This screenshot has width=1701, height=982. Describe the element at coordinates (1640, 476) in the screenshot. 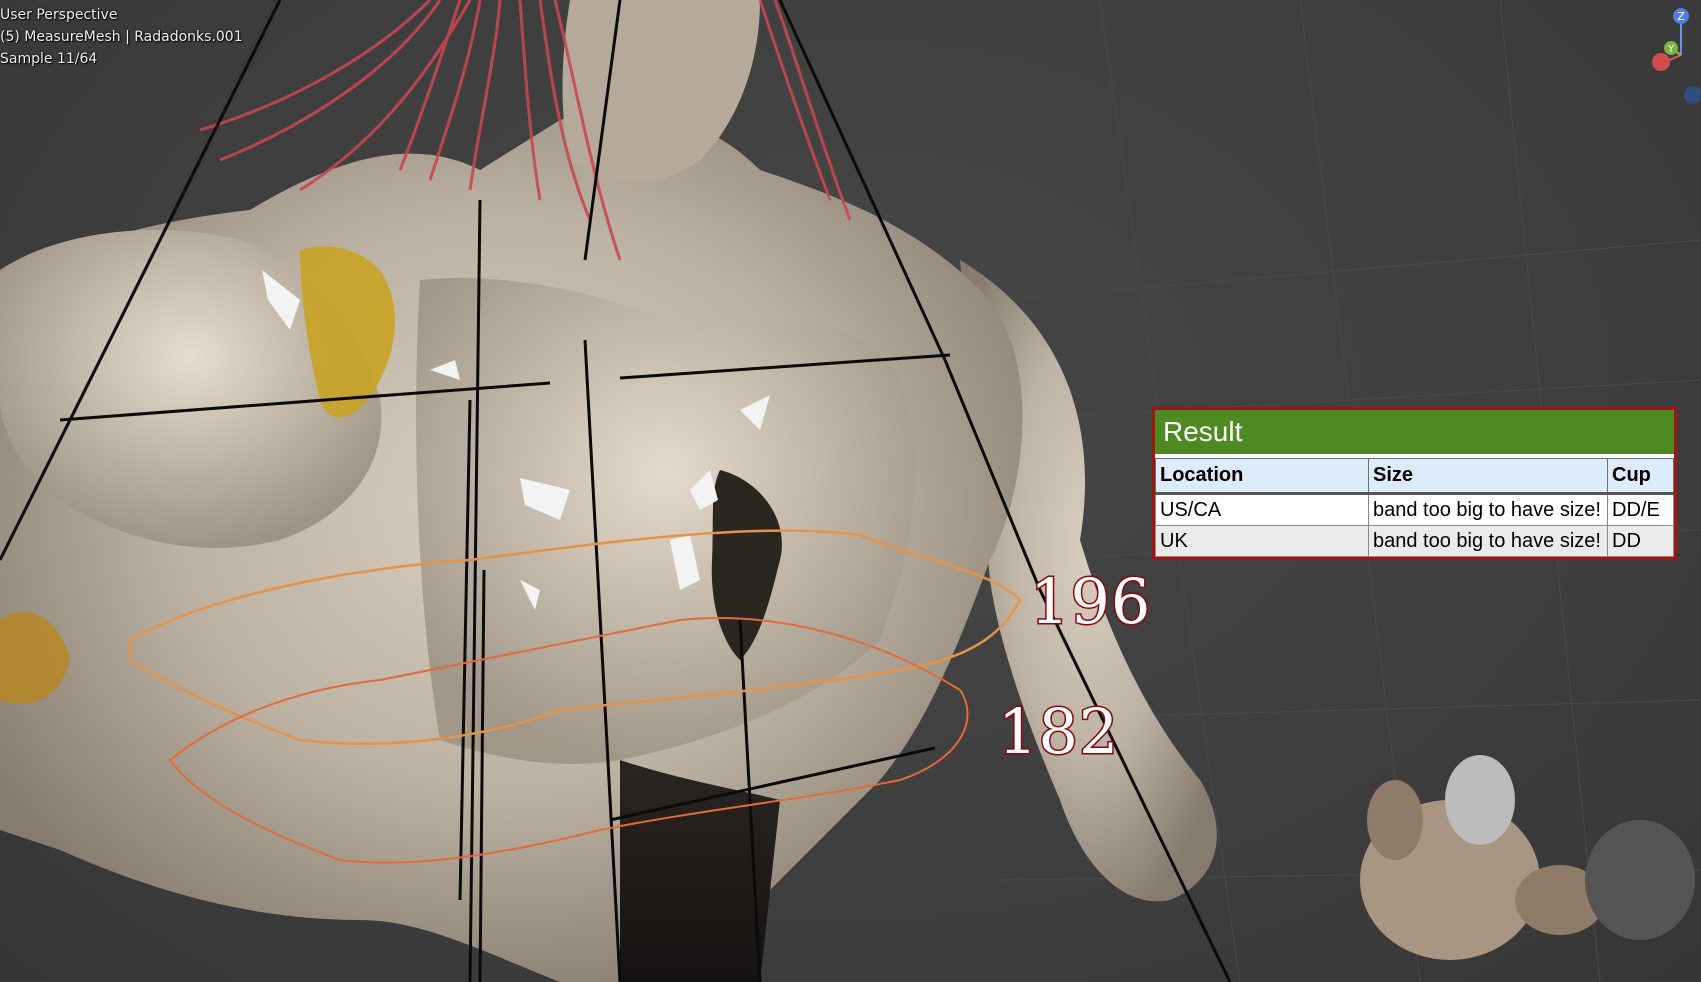

I see `column-header-cup: Cup` at that location.